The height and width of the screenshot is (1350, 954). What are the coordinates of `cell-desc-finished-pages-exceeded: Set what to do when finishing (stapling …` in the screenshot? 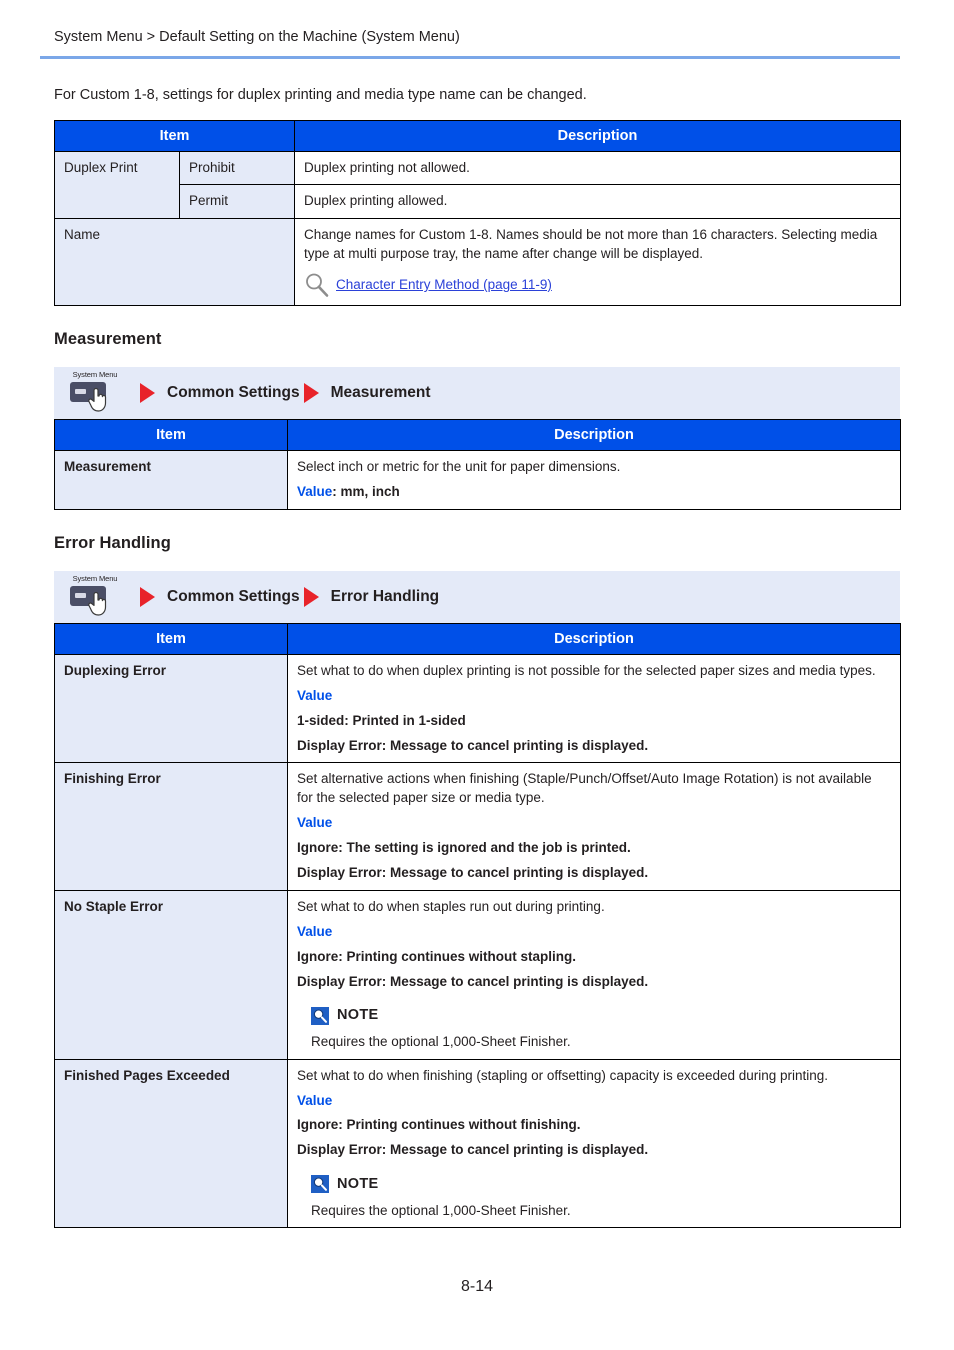 It's located at (594, 1143).